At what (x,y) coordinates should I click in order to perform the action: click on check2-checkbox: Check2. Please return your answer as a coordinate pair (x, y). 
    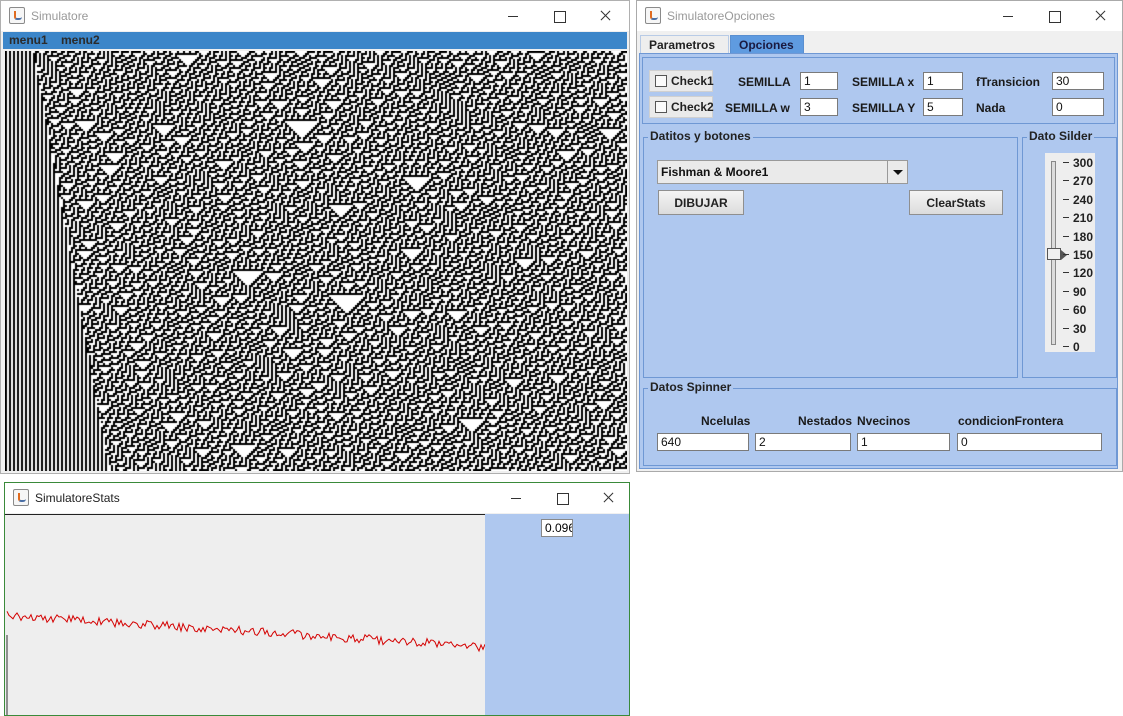
    Looking at the image, I should click on (681, 107).